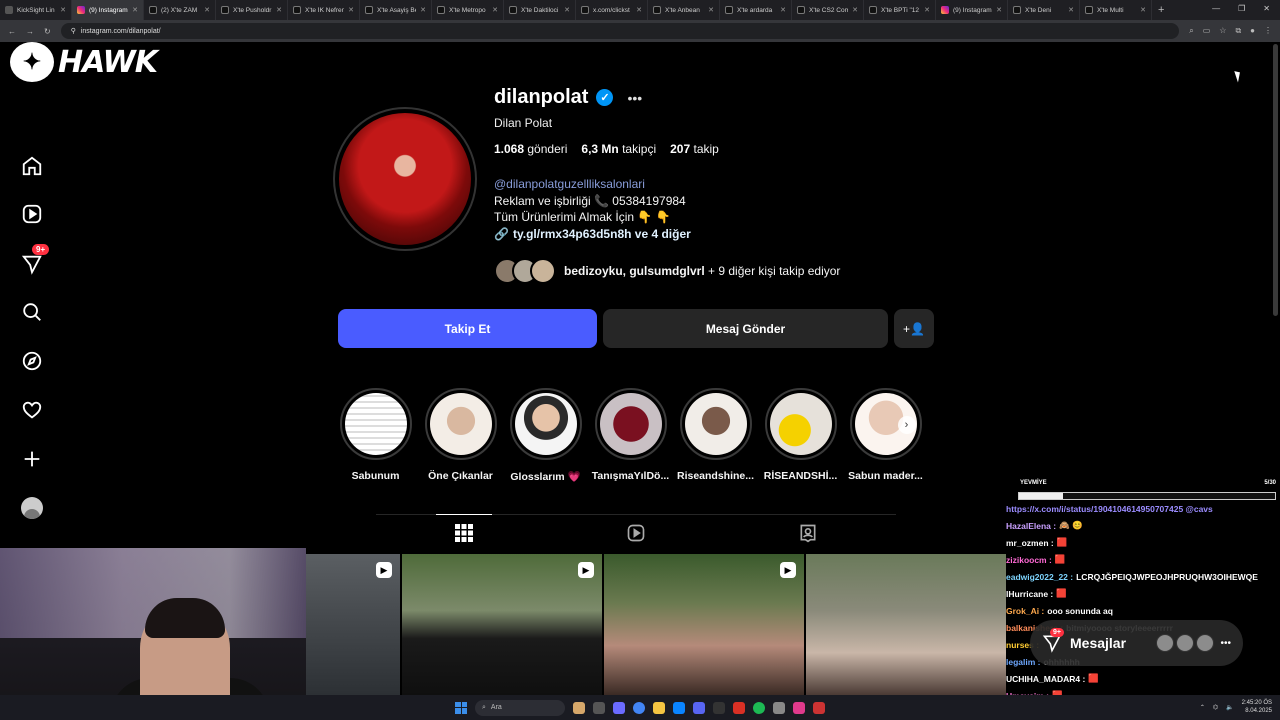 Image resolution: width=1280 pixels, height=720 pixels. What do you see at coordinates (684, 10) in the screenshot?
I see `browser-tab: X'te Anbean ✕` at bounding box center [684, 10].